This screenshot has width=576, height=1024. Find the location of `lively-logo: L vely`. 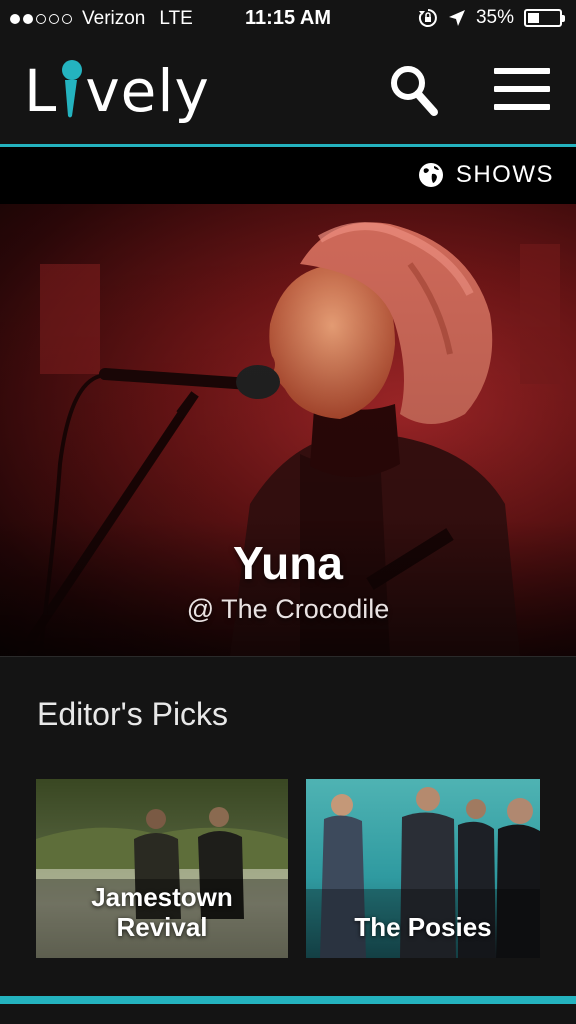

lively-logo: L vely is located at coordinates (117, 91).